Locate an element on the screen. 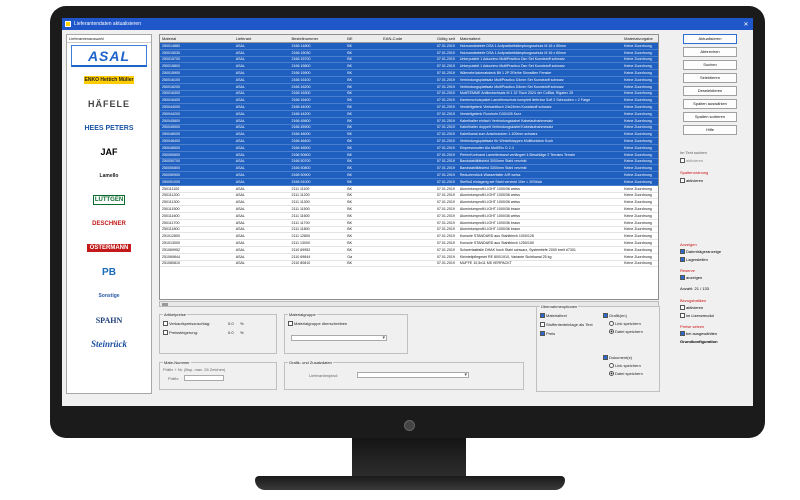  column-header: Material is located at coordinates (197, 38).